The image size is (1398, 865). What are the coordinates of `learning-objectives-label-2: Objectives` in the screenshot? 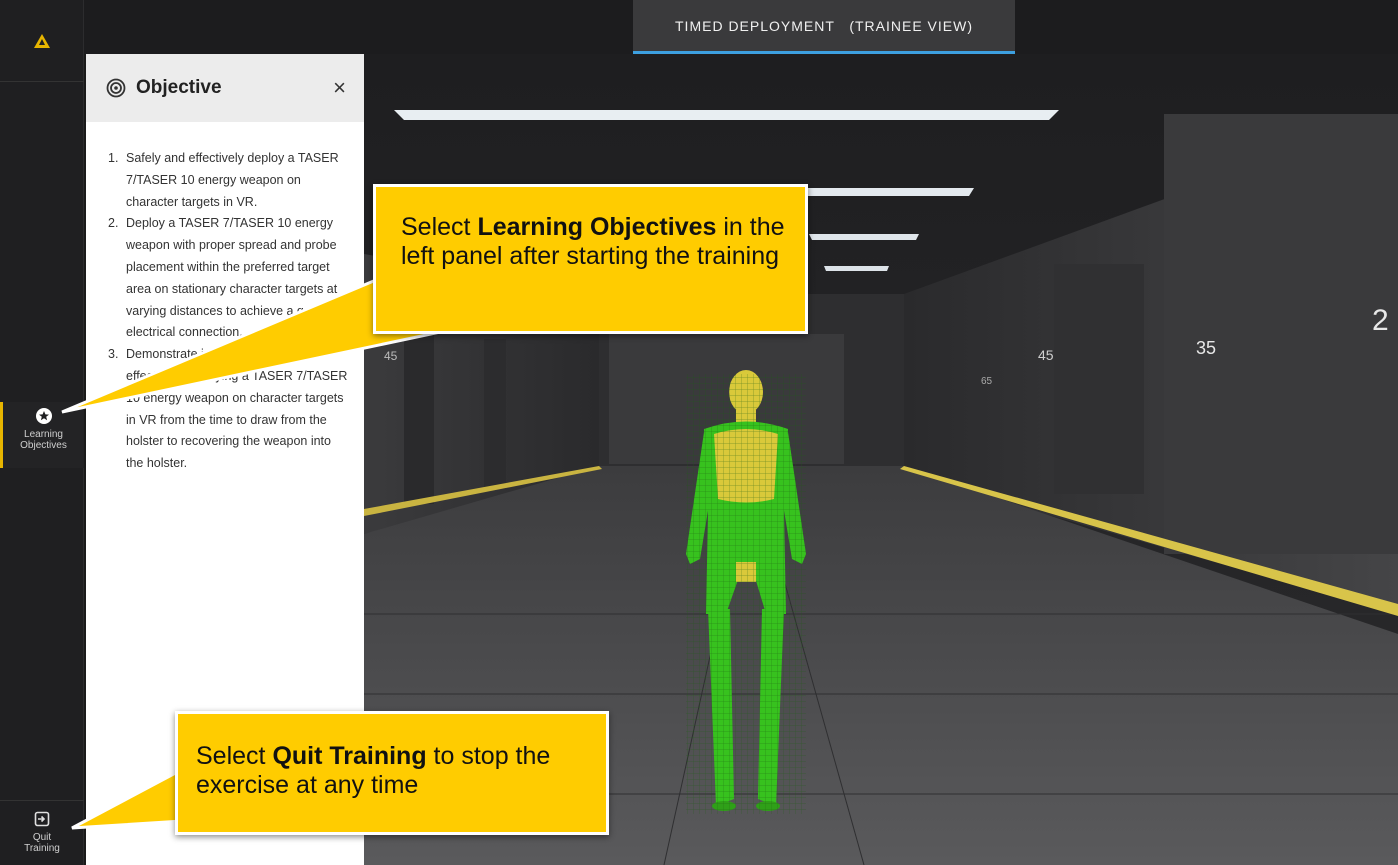 It's located at (43, 445).